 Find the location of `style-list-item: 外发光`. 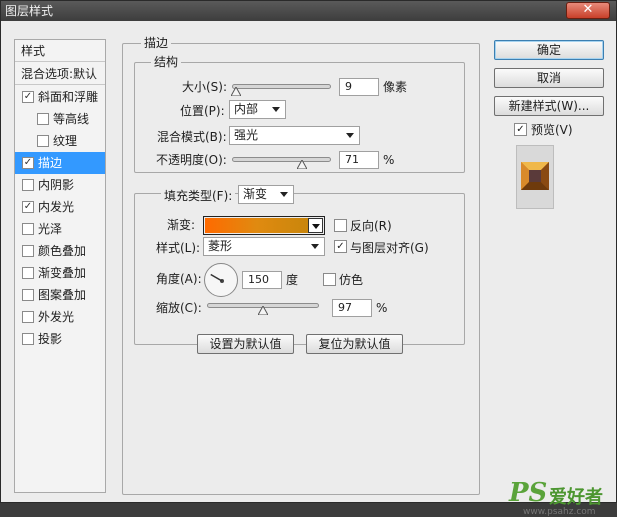

style-list-item: 外发光 is located at coordinates (60, 317).